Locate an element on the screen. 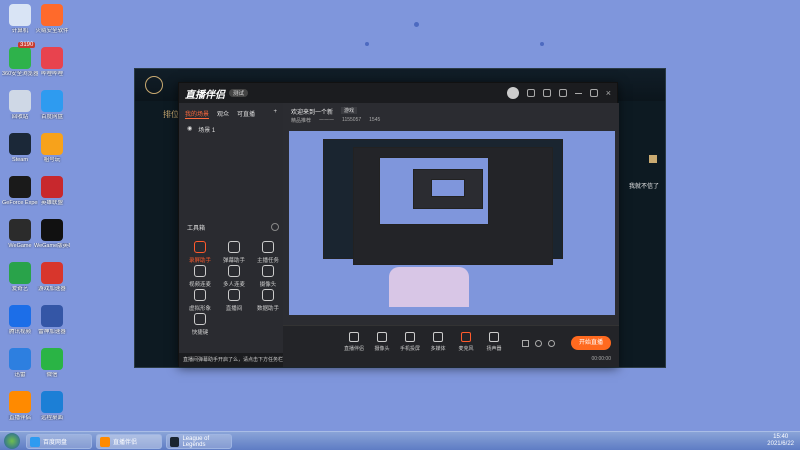  desktop-icon: 爱奇艺 is located at coordinates (20, 277).